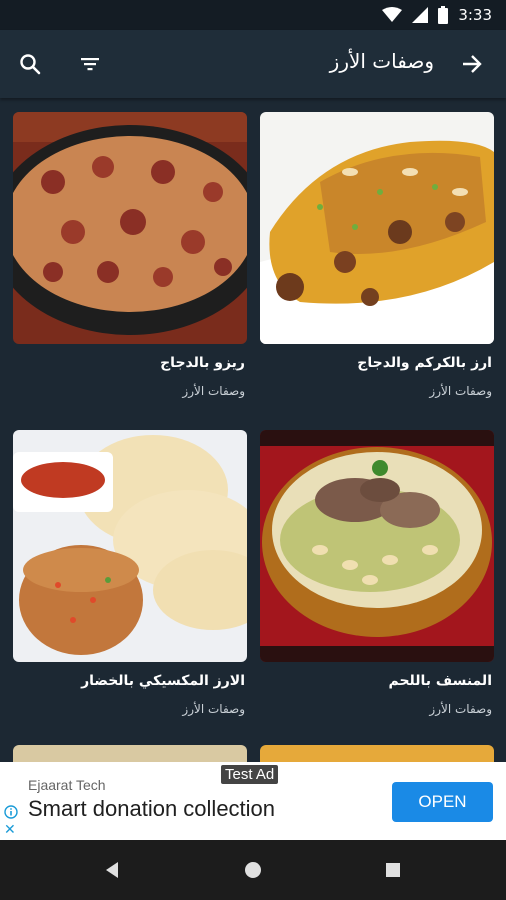  What do you see at coordinates (420, 15) in the screenshot?
I see `cellular-signal-icon` at bounding box center [420, 15].